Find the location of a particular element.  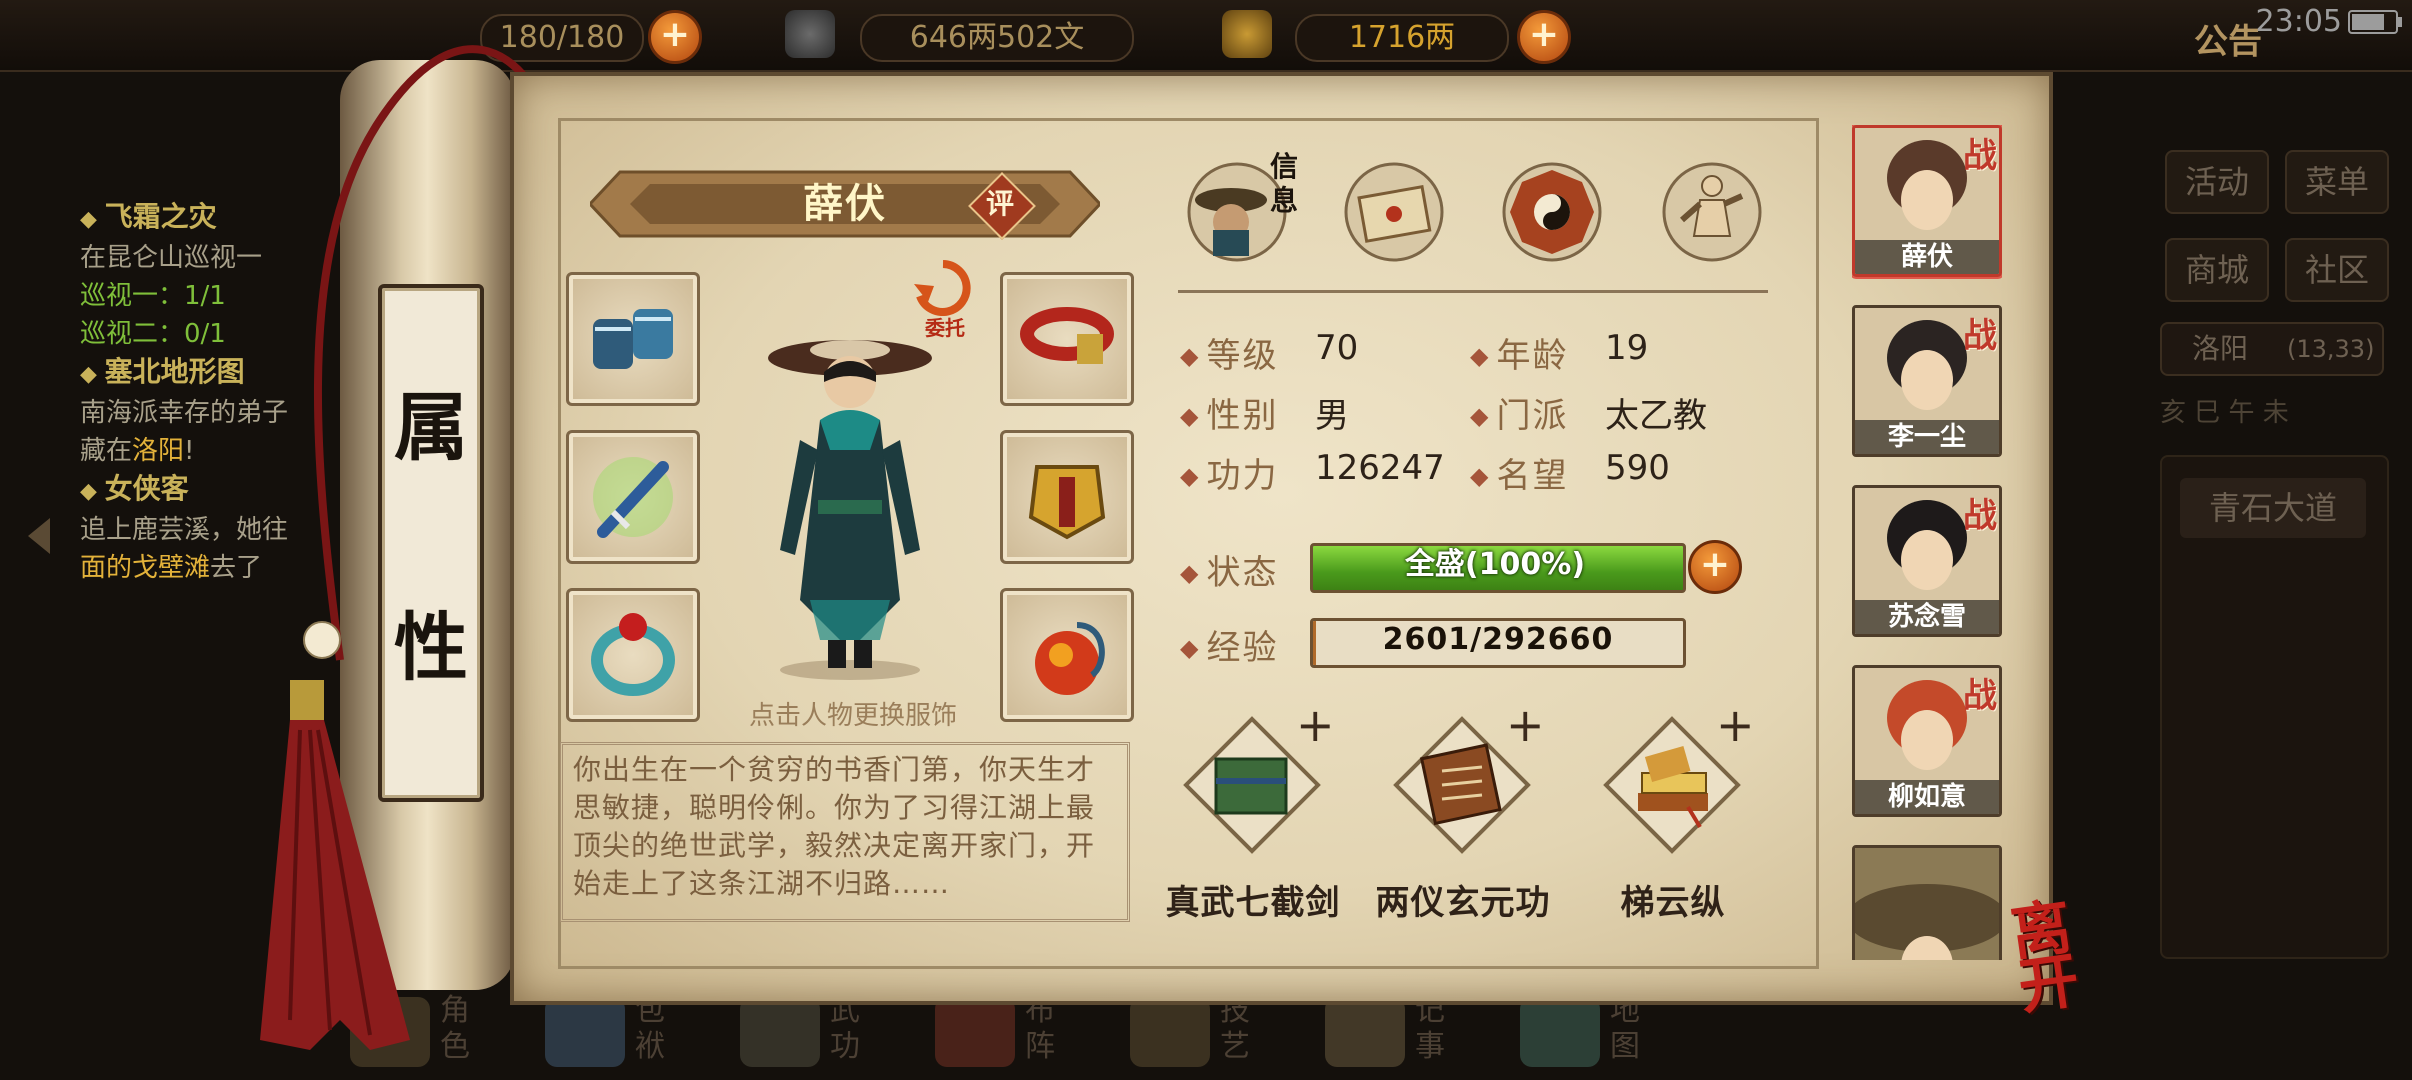

party-member-name: 薛伏 is located at coordinates (1927, 257).